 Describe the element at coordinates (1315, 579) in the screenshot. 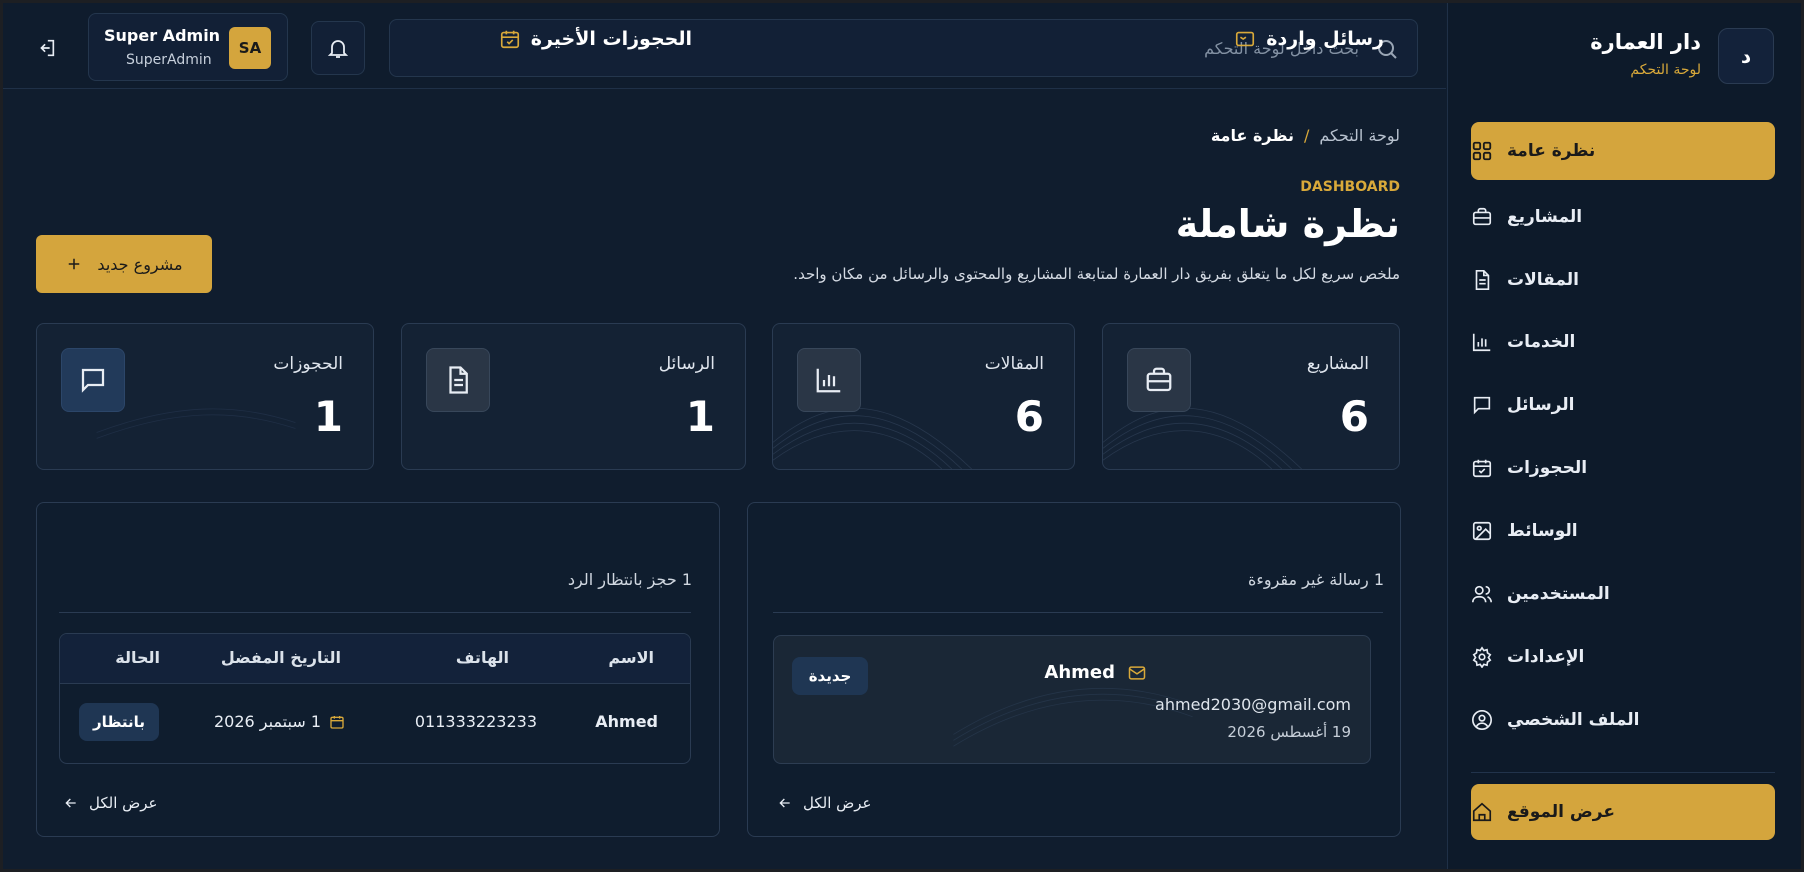

I see `messages-panel-subtitle: 1 رسالة غير مقروءة` at that location.